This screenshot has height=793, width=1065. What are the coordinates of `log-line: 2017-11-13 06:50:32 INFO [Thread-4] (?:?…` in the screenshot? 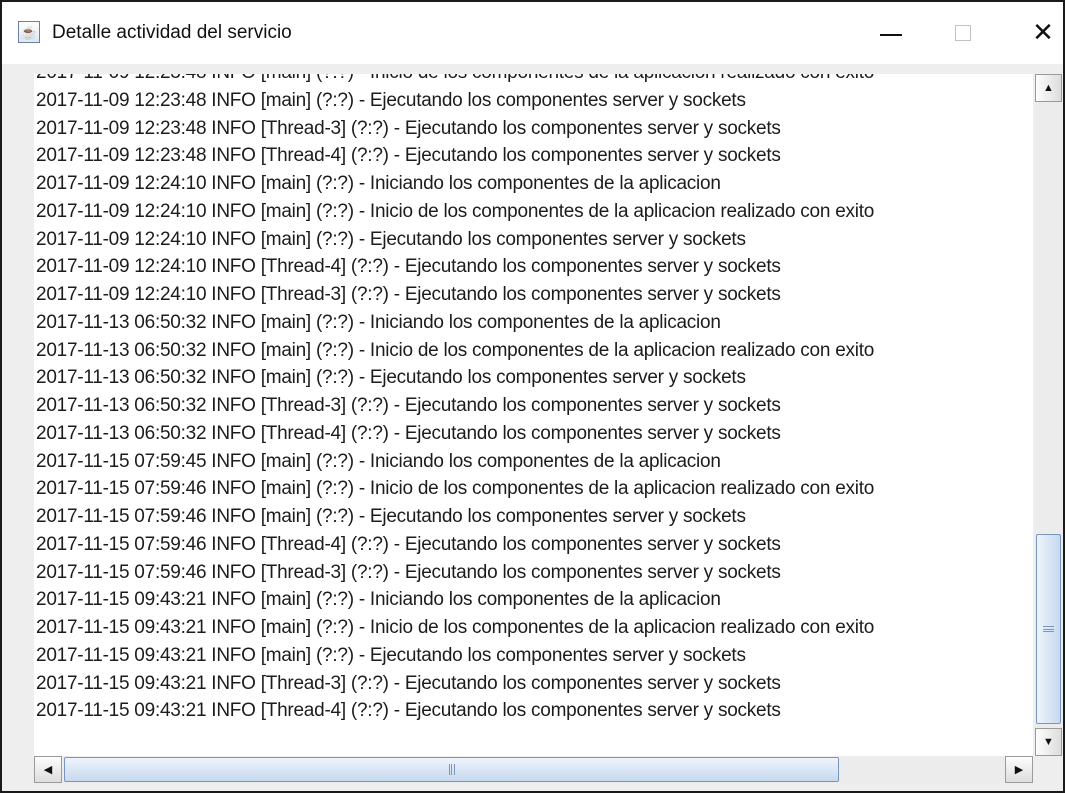 It's located at (408, 433).